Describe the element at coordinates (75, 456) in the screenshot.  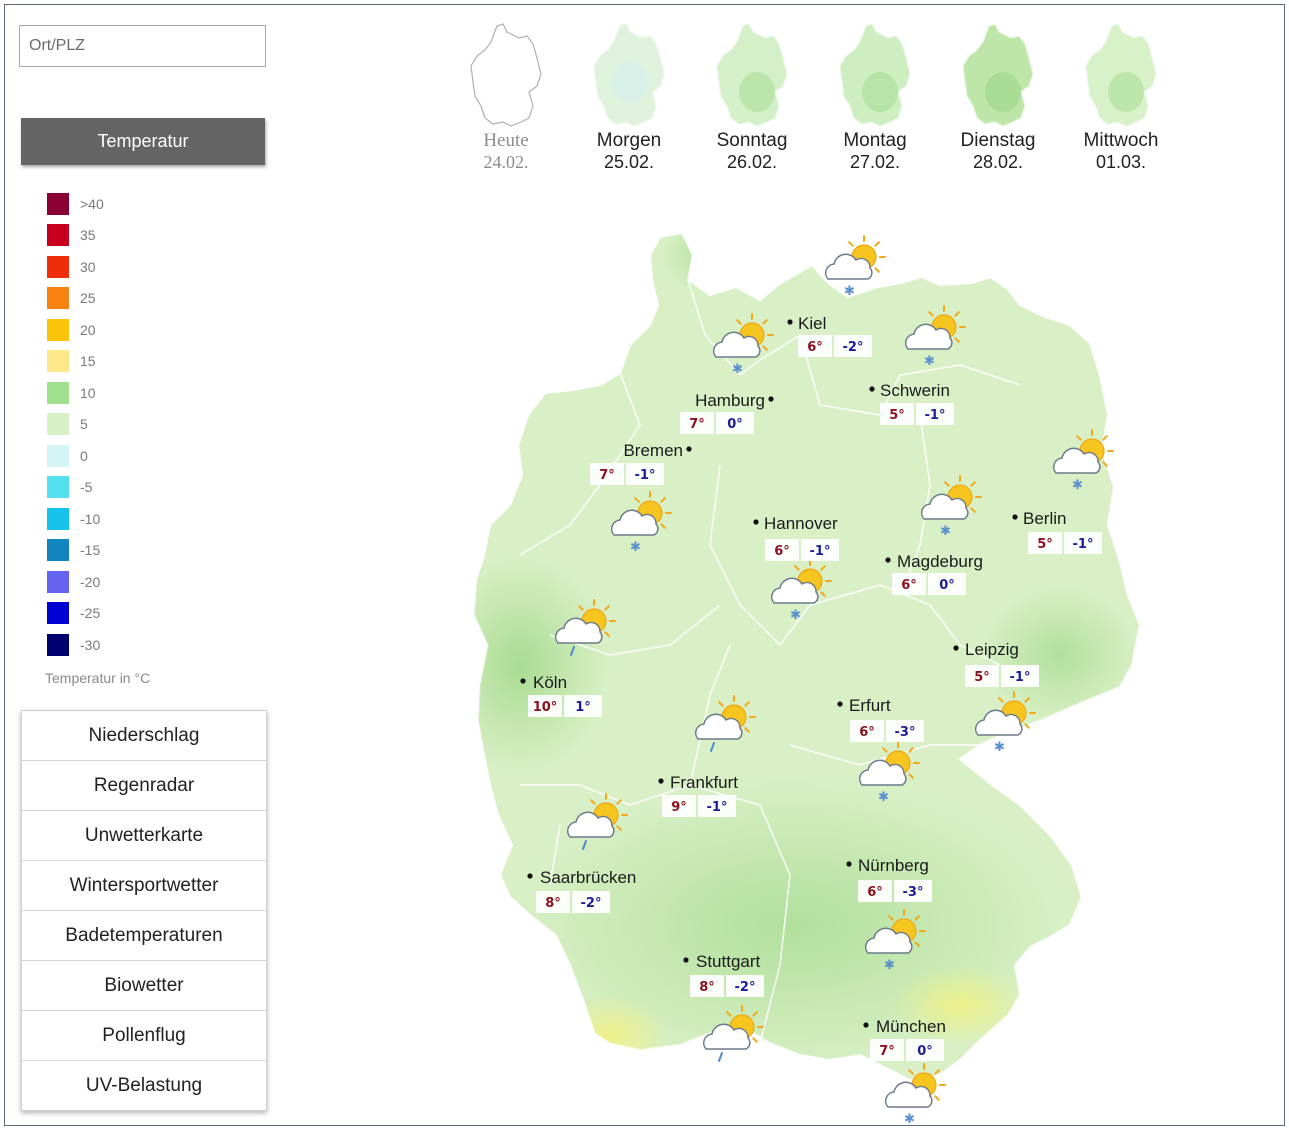
I see `legend-row: 0` at that location.